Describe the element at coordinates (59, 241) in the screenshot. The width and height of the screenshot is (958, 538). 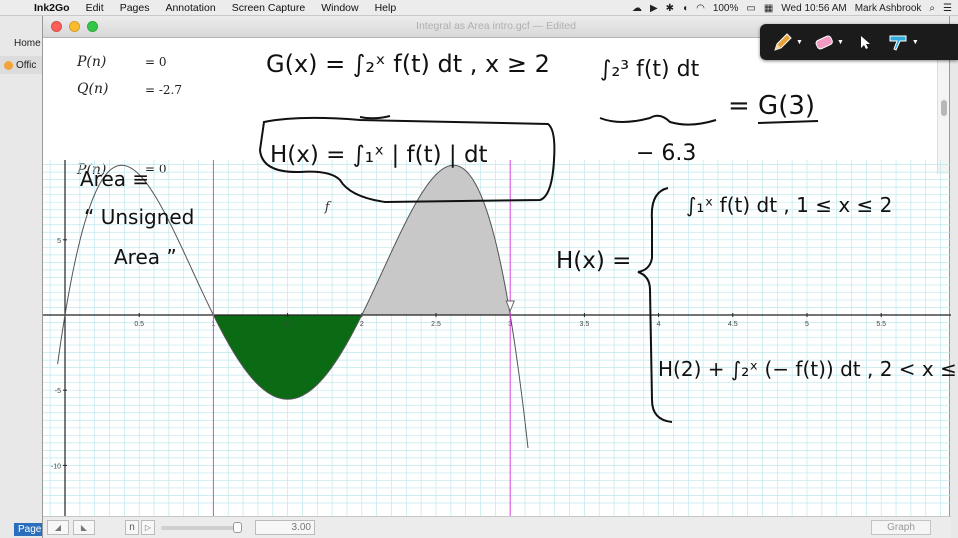
I see `y-tick-label: 5` at that location.